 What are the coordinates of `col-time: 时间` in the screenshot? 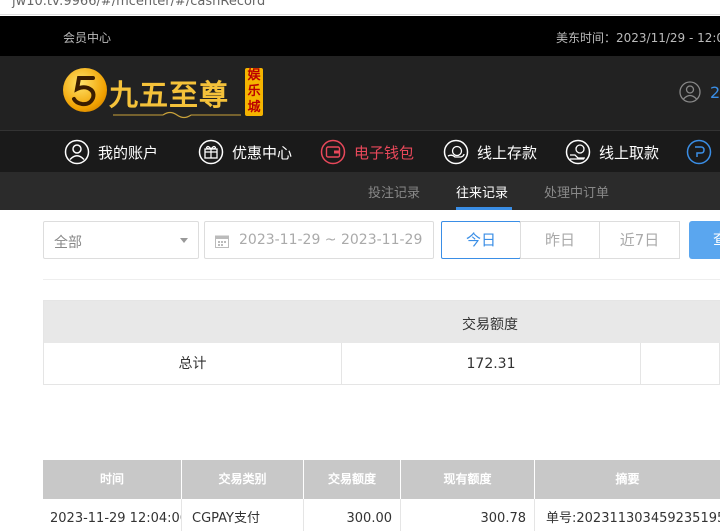 It's located at (112, 479).